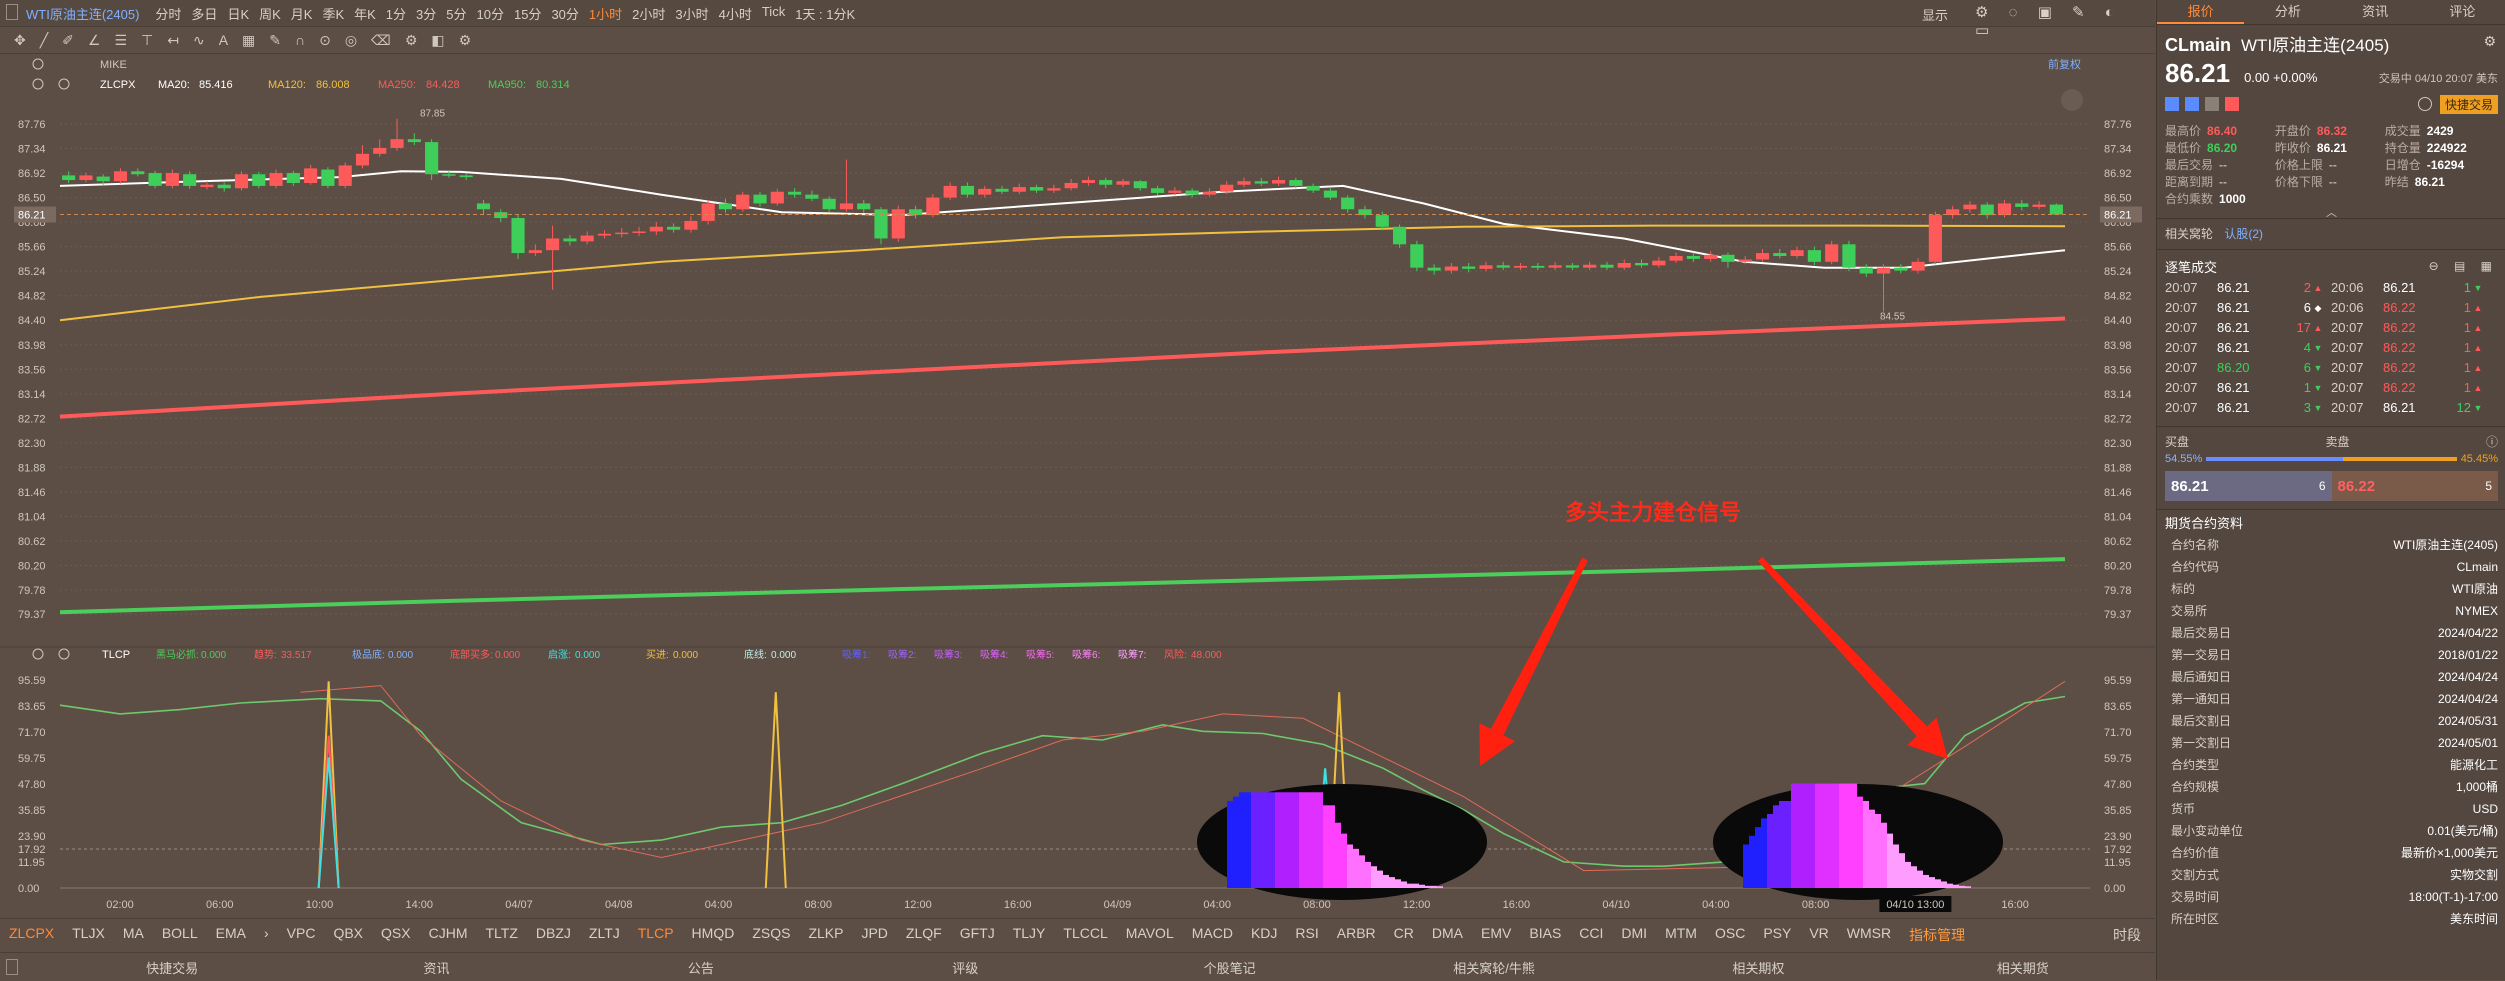 Image resolution: width=2505 pixels, height=981 pixels. I want to click on indicator-21: TLCCL, so click(1085, 935).